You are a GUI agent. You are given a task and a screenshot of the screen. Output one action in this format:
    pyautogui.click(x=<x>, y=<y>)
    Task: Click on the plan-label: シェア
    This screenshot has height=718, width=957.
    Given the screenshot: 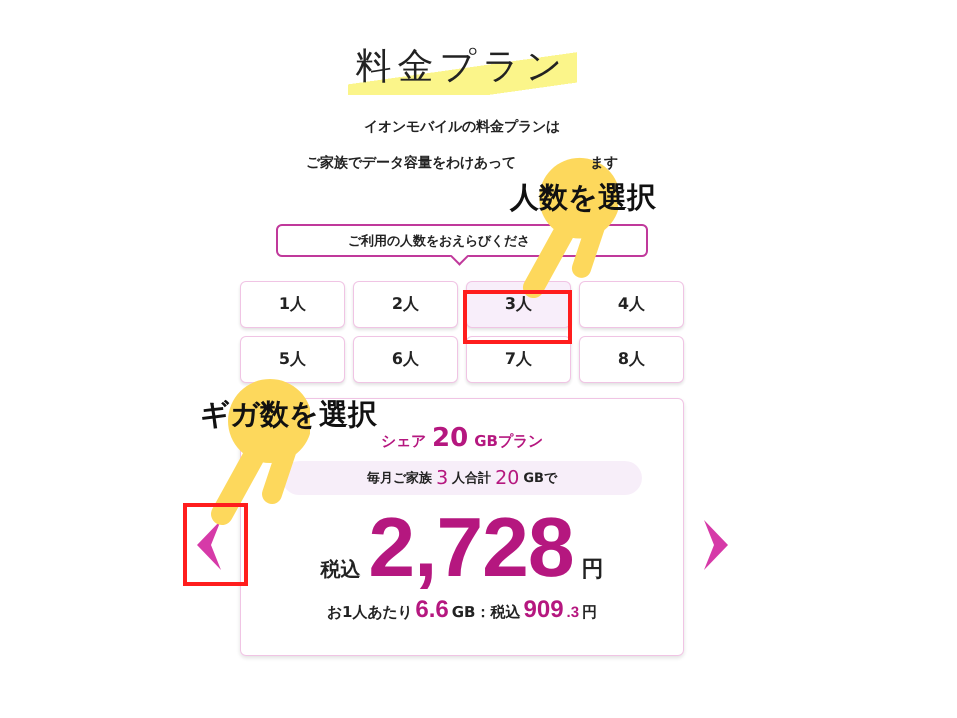 What is the action you would take?
    pyautogui.click(x=403, y=441)
    